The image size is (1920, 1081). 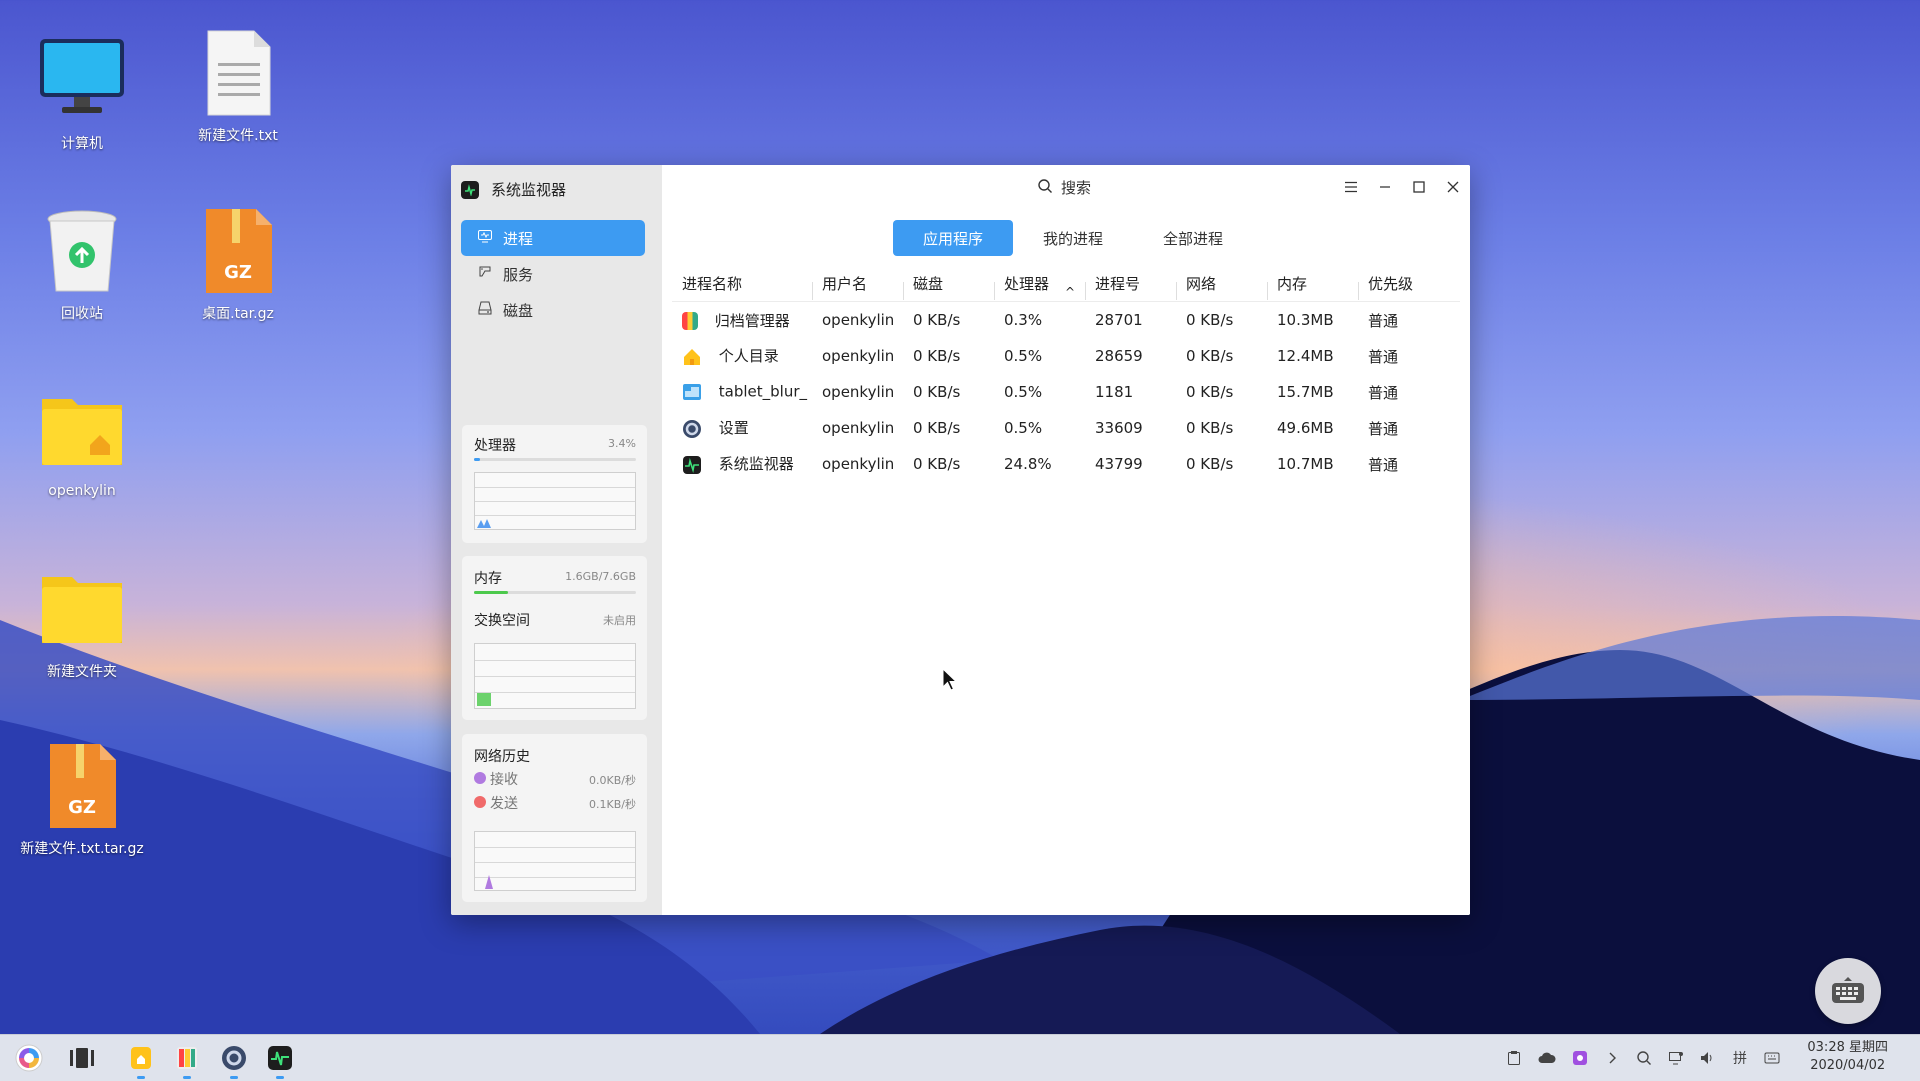 I want to click on clipboard-icon, so click(x=1514, y=1058).